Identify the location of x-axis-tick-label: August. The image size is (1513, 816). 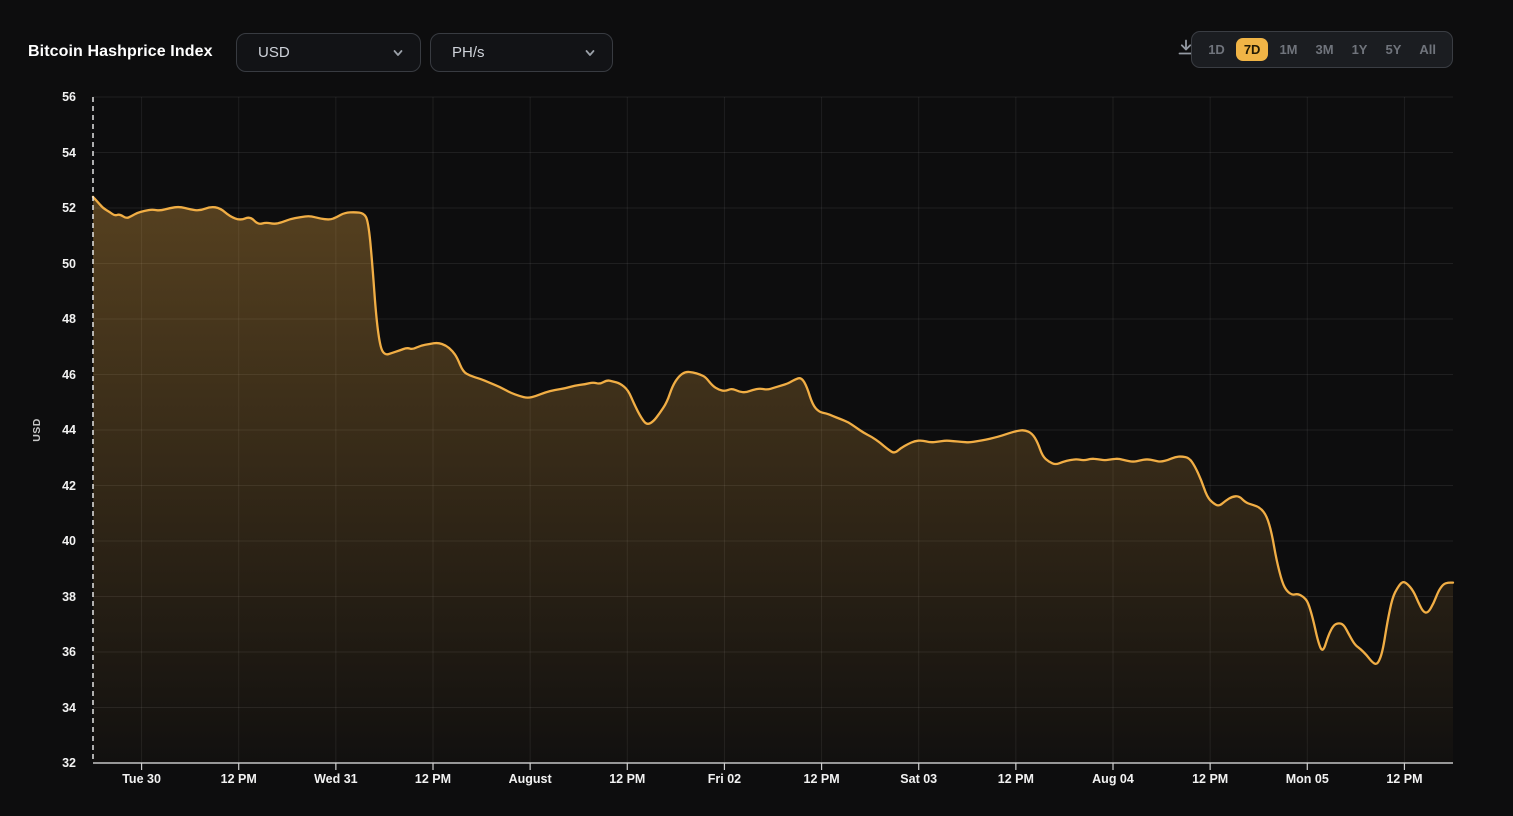
(530, 779).